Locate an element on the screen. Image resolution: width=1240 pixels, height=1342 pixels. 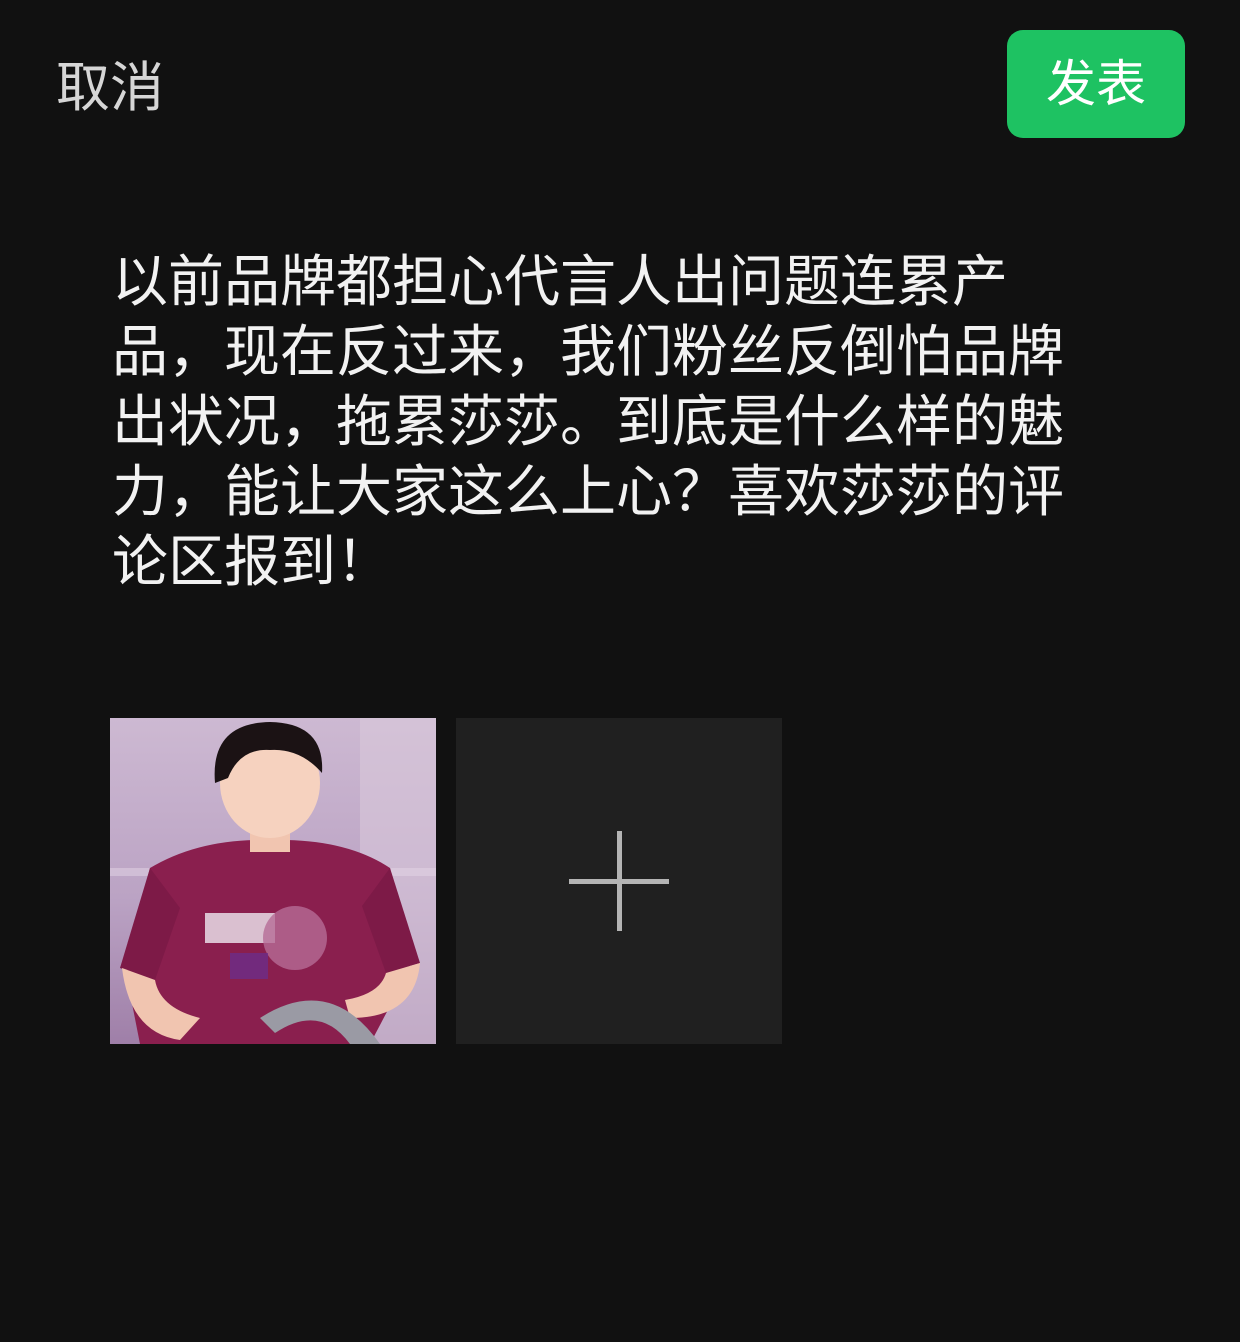
plus-icon is located at coordinates (619, 881).